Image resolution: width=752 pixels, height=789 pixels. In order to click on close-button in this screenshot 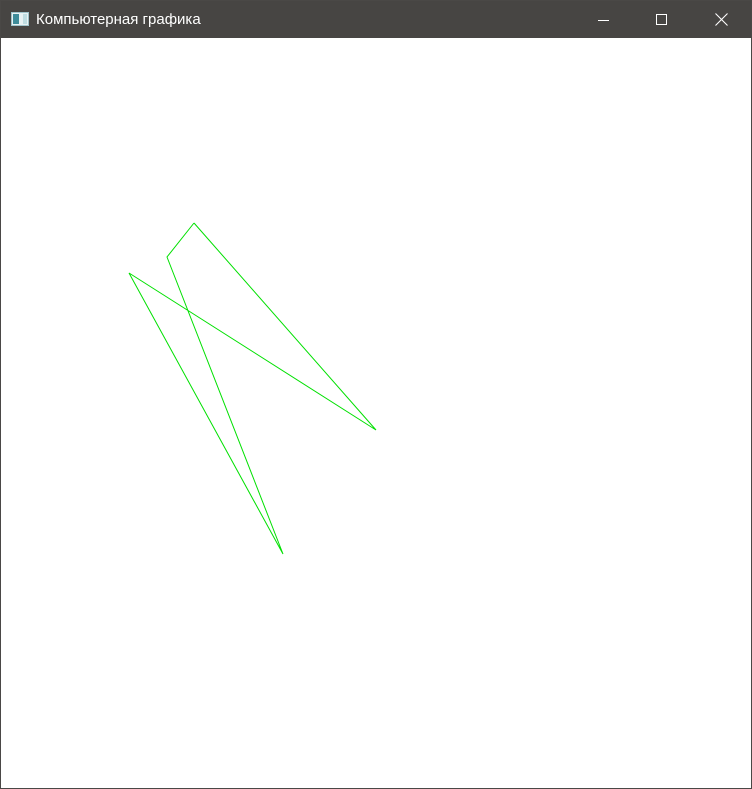, I will do `click(721, 19)`.